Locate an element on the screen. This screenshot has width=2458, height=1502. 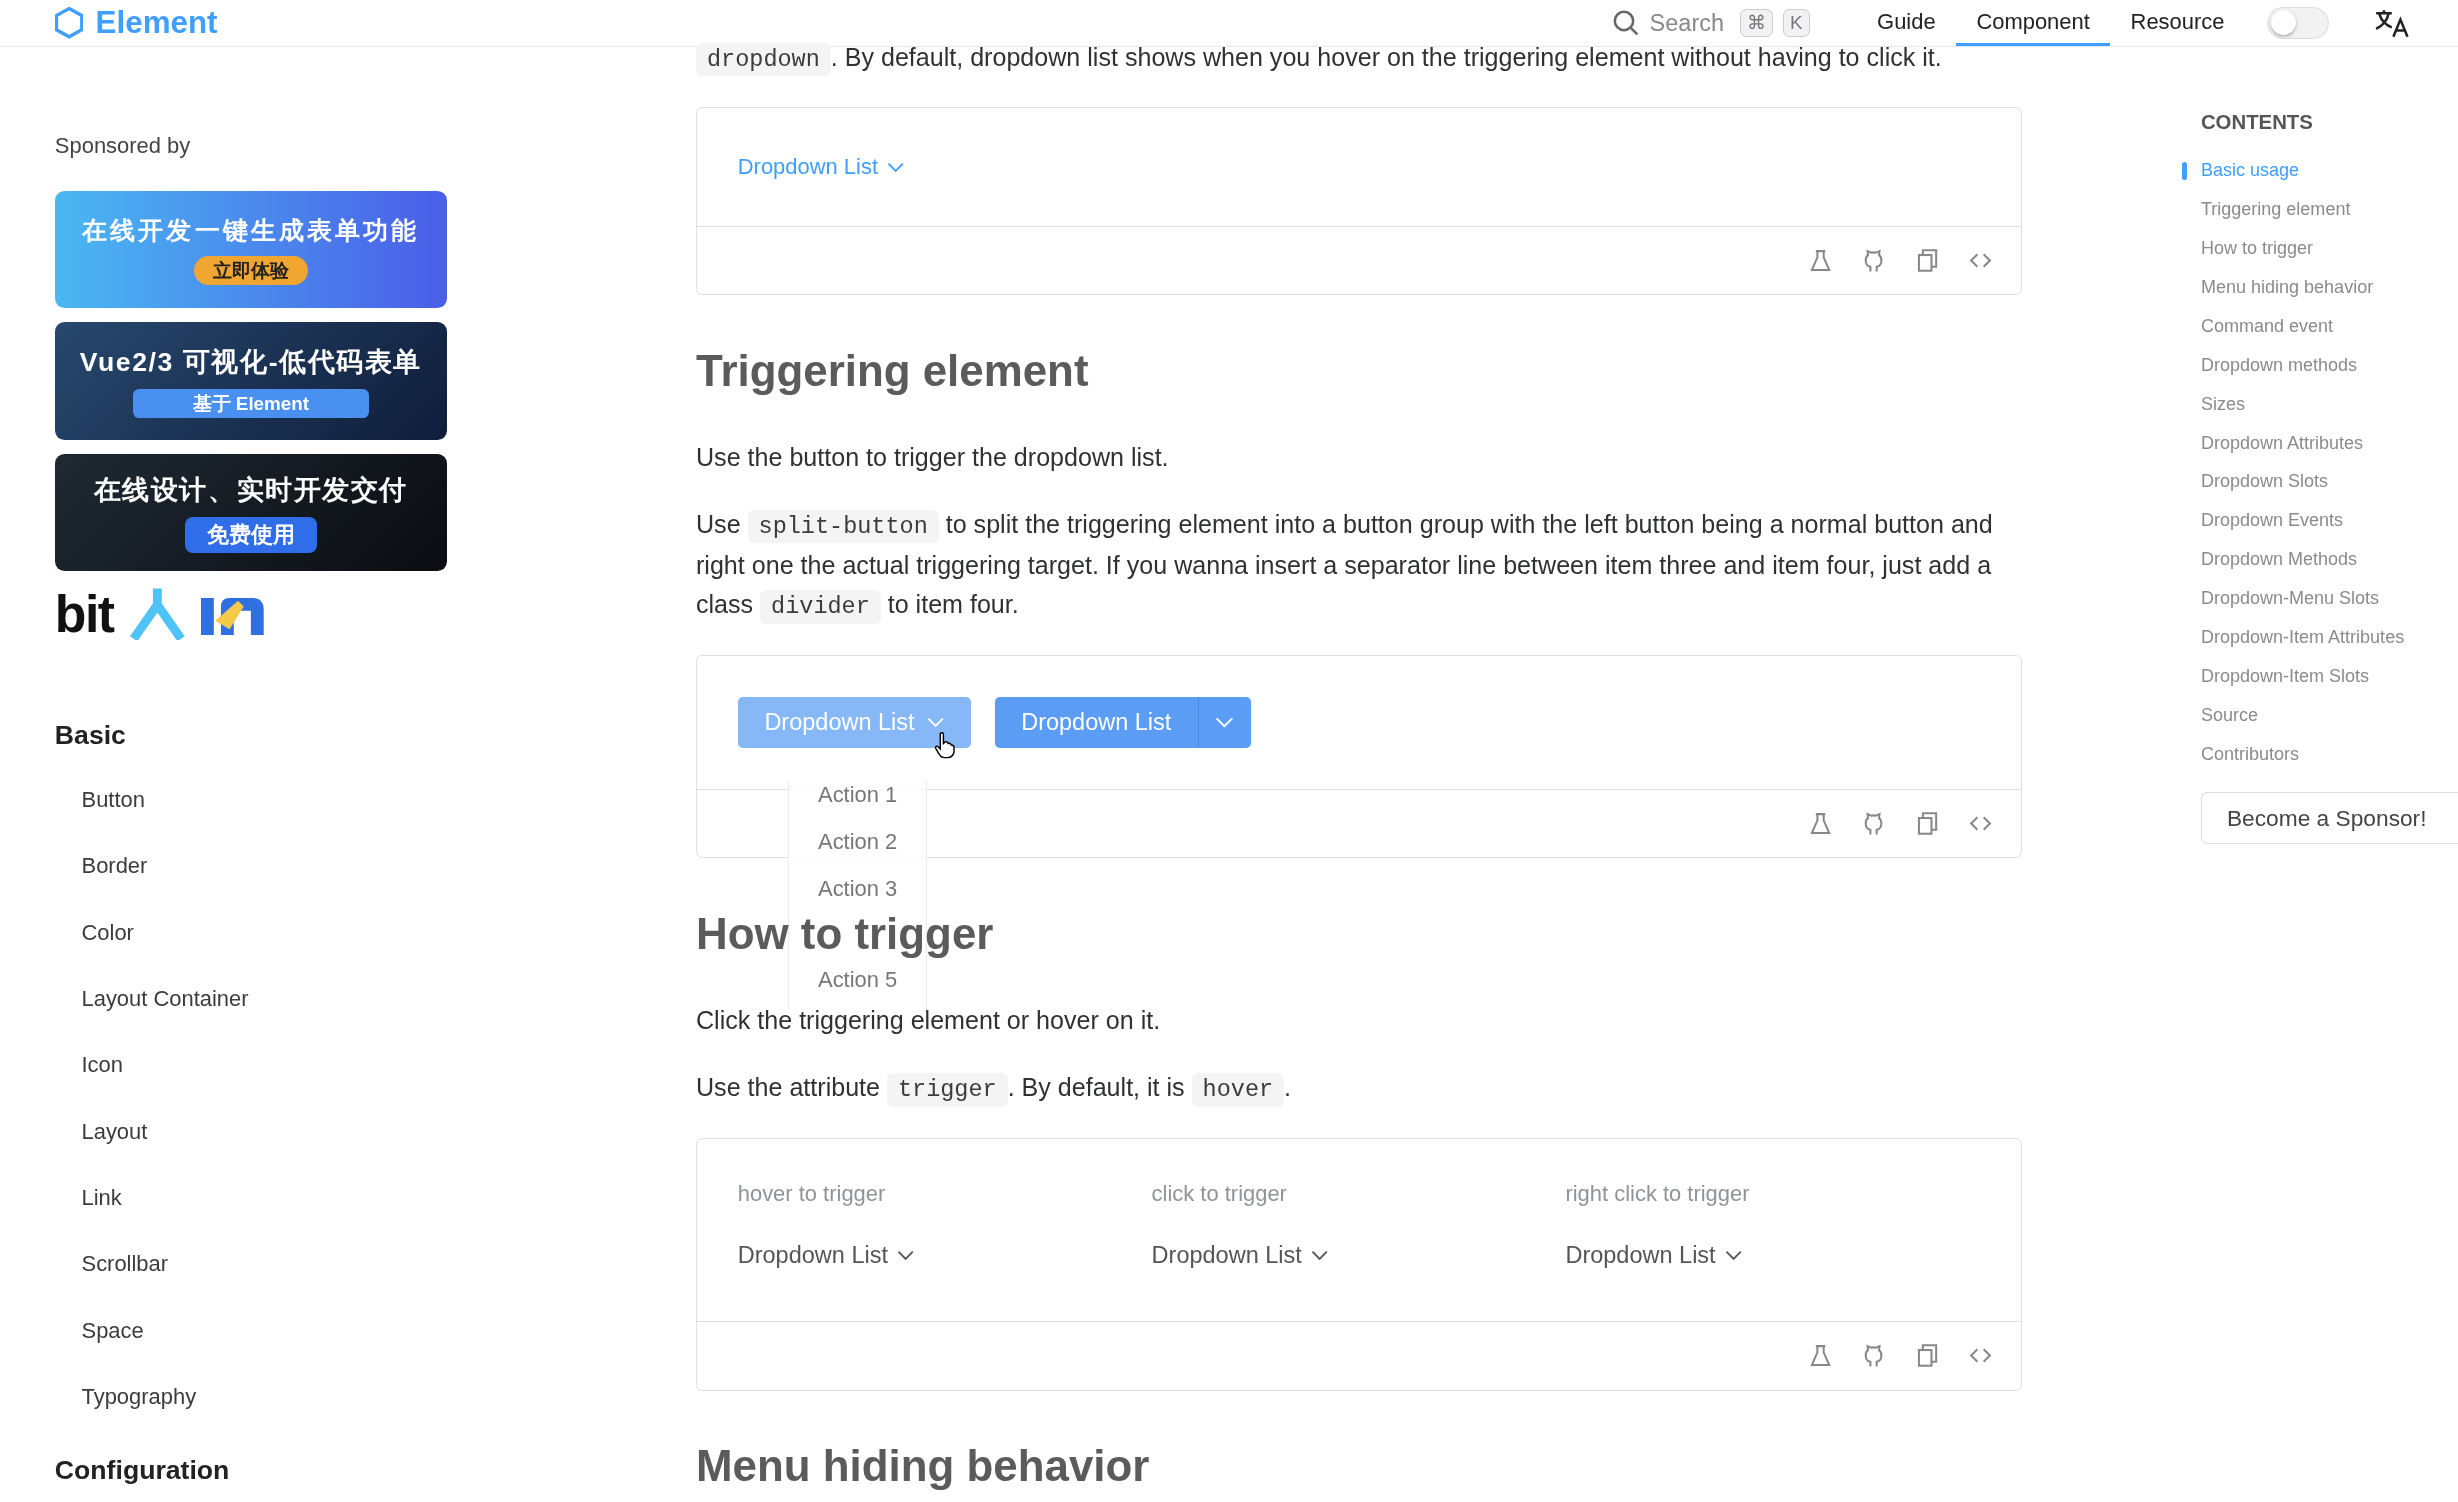
sidebar-item: Space is located at coordinates (375, 1330).